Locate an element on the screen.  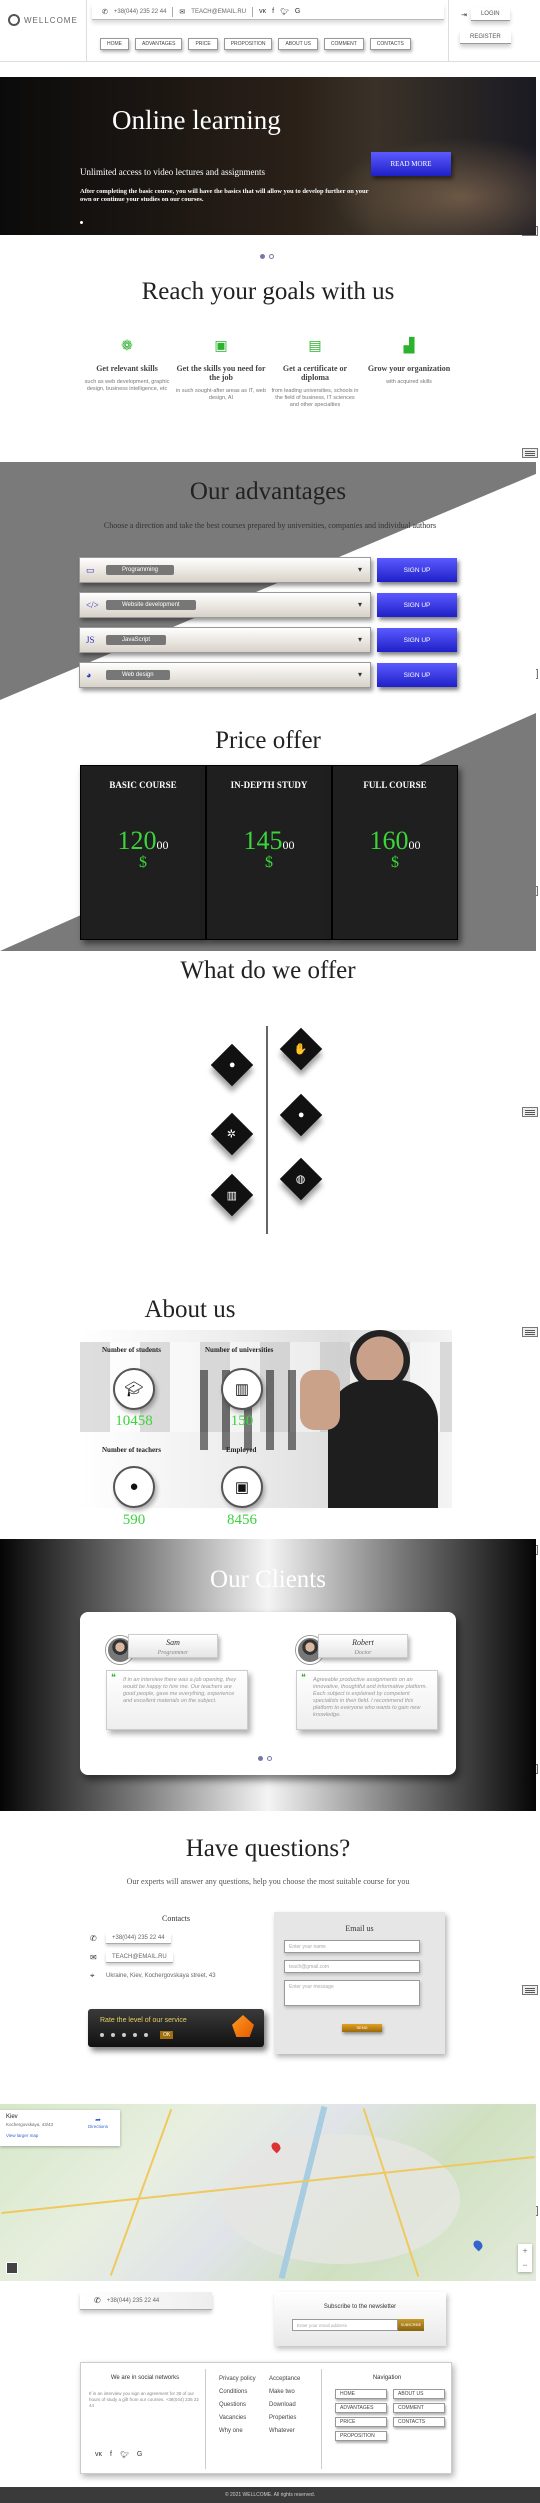
rate-ok-button: OK is located at coordinates (167, 2035).